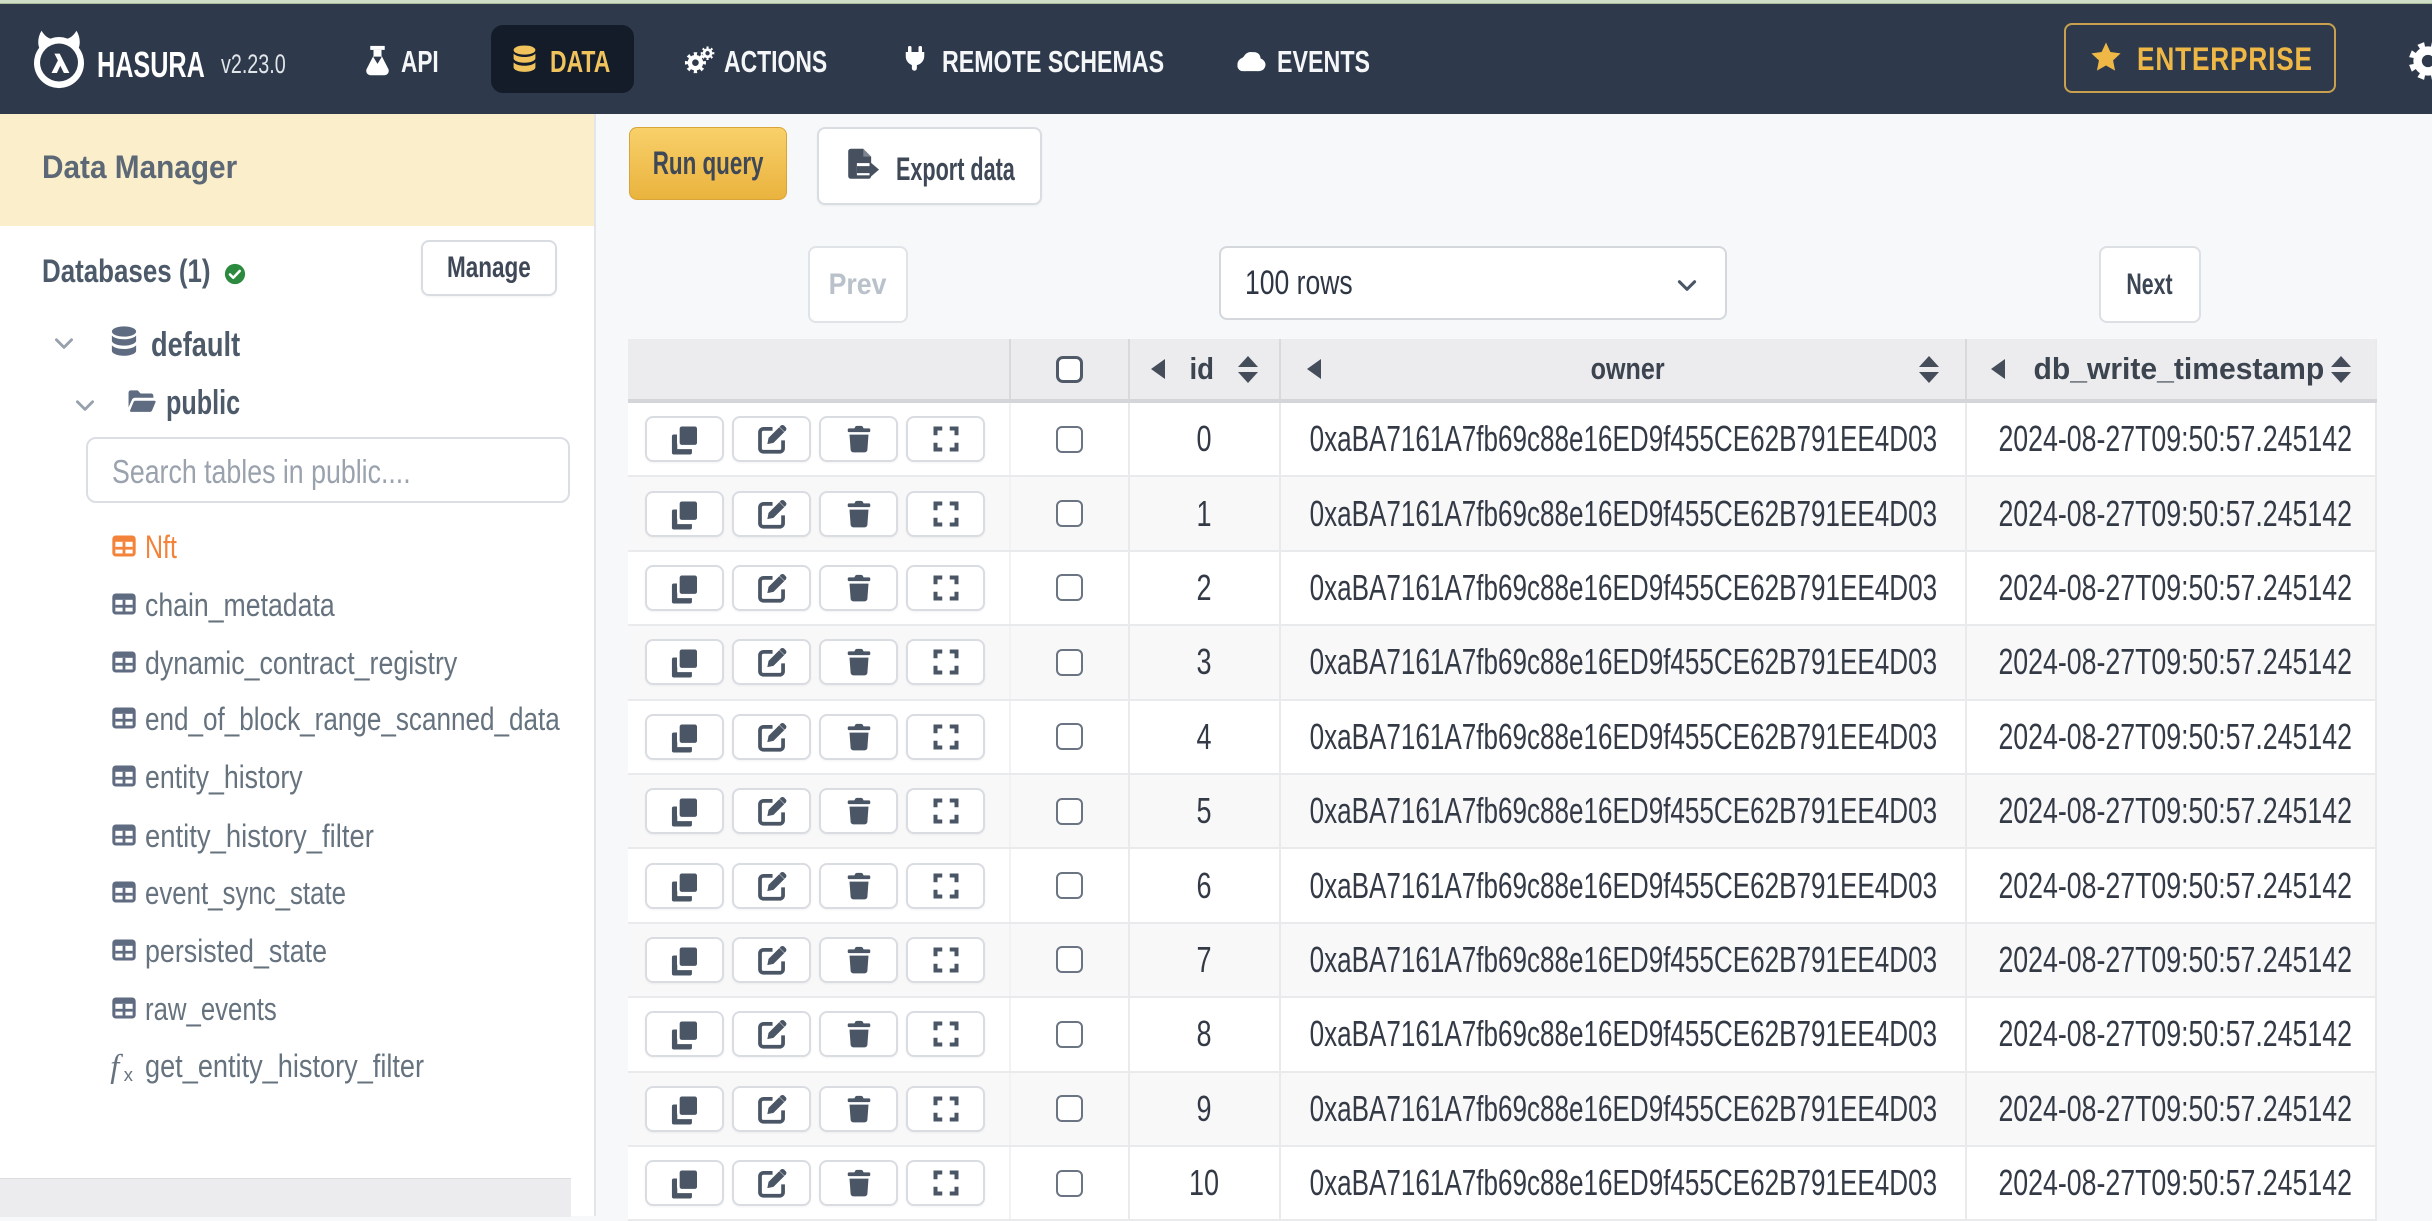  I want to click on svg-text: x, so click(128, 1074).